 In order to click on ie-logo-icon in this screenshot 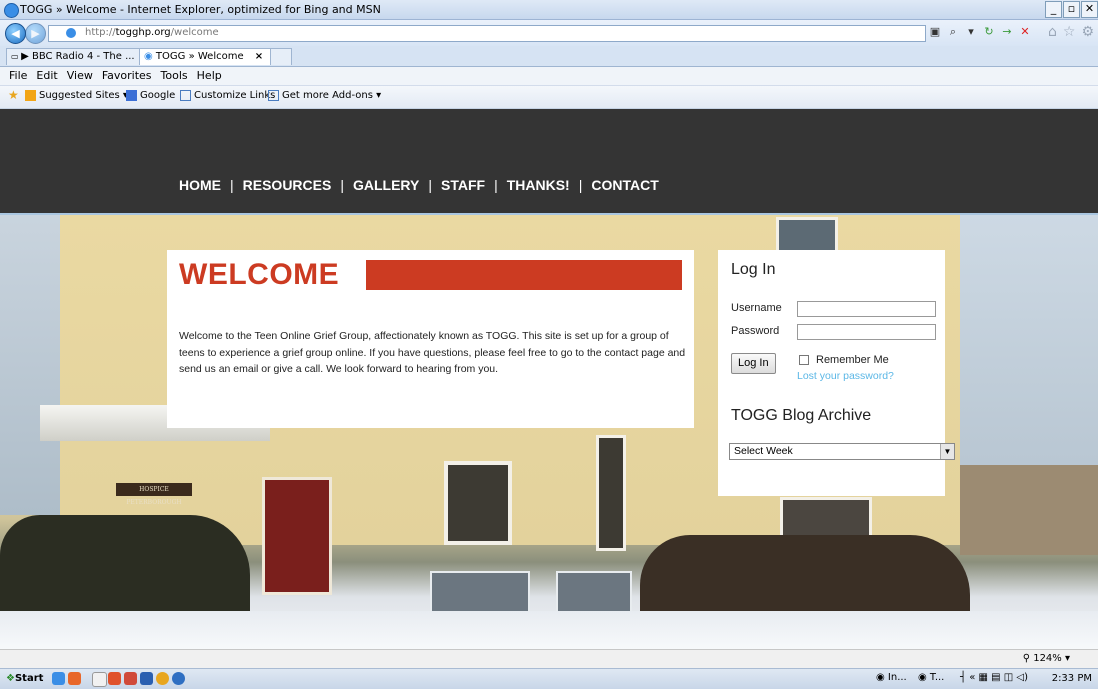, I will do `click(11, 10)`.